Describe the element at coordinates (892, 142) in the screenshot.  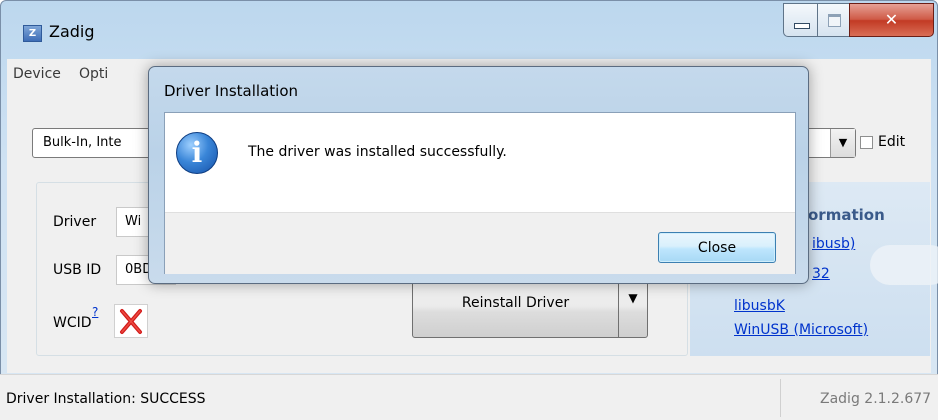
I see `edit-label: Edit` at that location.